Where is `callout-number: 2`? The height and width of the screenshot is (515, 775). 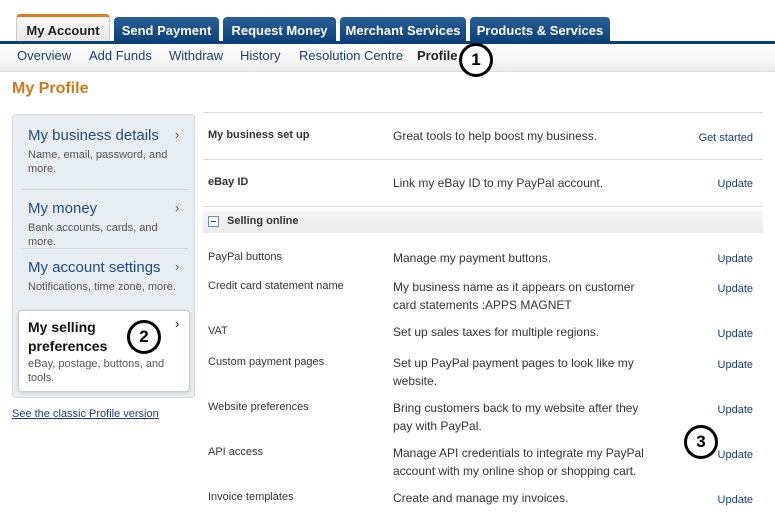
callout-number: 2 is located at coordinates (144, 336).